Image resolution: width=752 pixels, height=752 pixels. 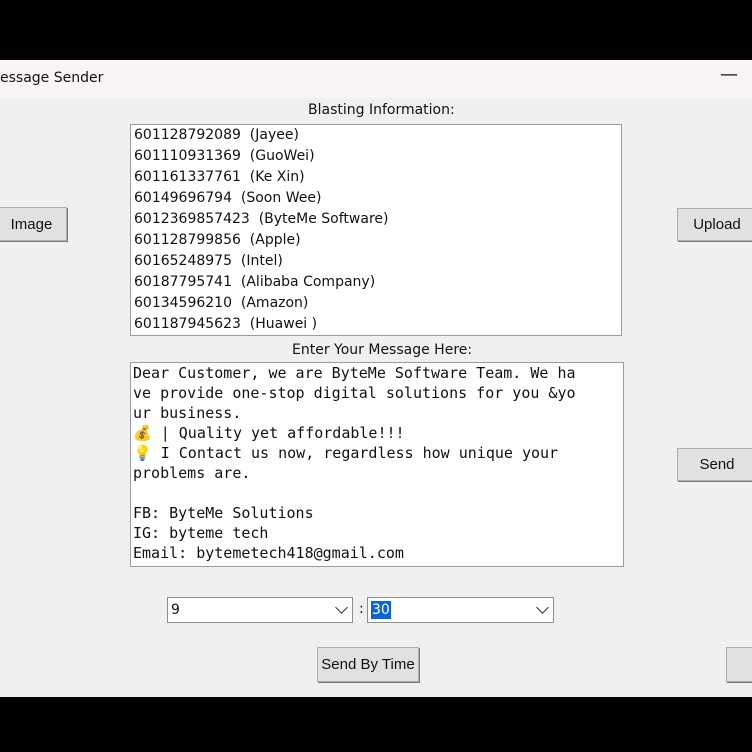 What do you see at coordinates (183, 198) in the screenshot?
I see `recipient-phone: 60149696794` at bounding box center [183, 198].